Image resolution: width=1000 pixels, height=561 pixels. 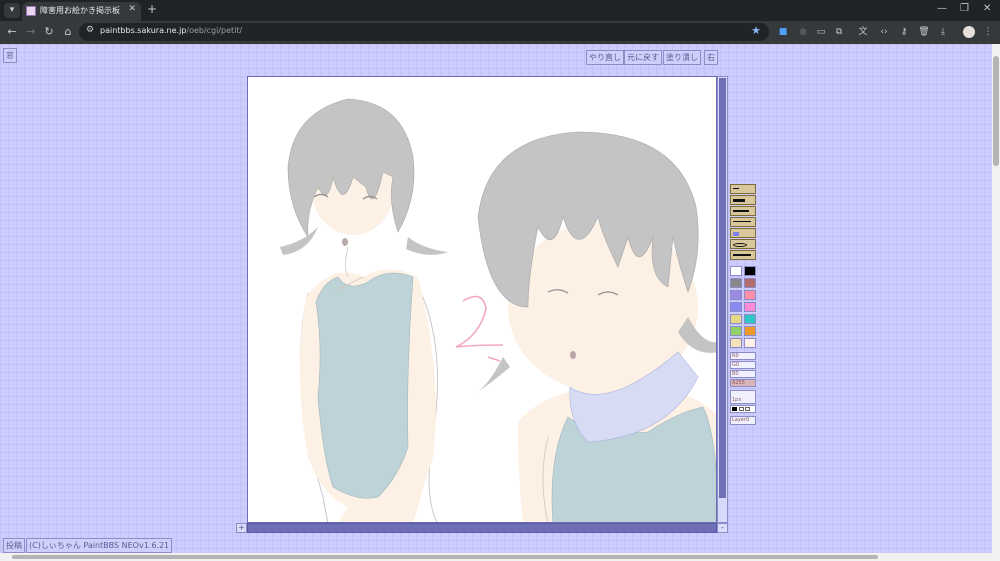 What do you see at coordinates (943, 32) in the screenshot?
I see `download-icon: ⤓` at bounding box center [943, 32].